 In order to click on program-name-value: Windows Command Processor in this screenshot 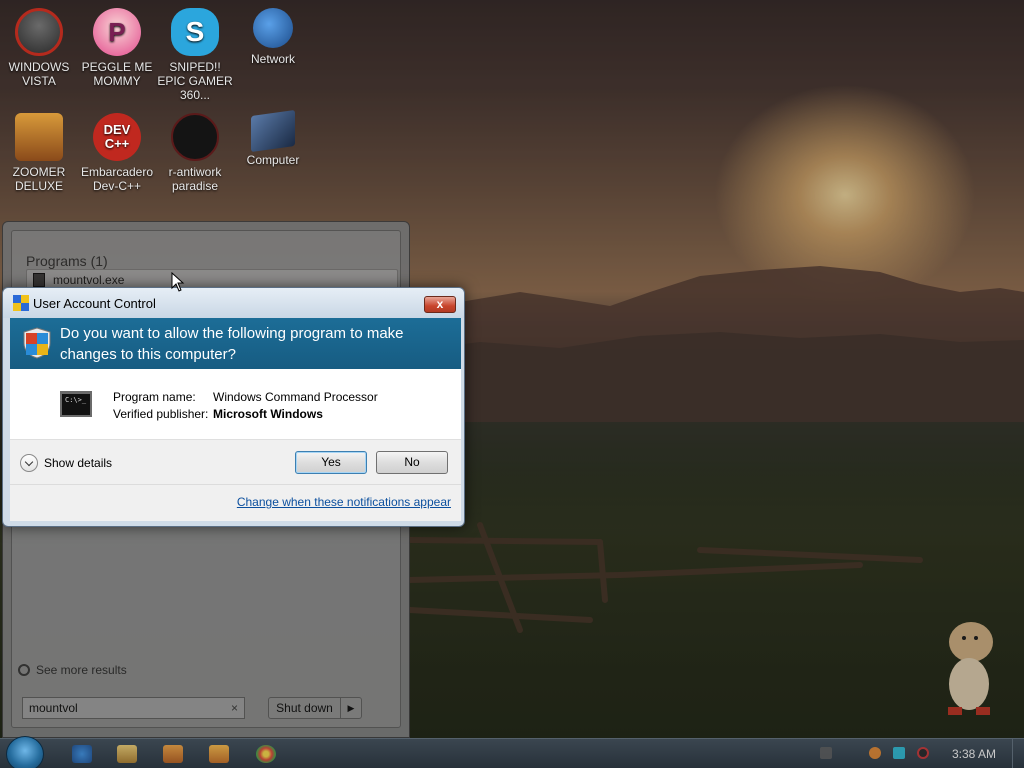, I will do `click(295, 397)`.